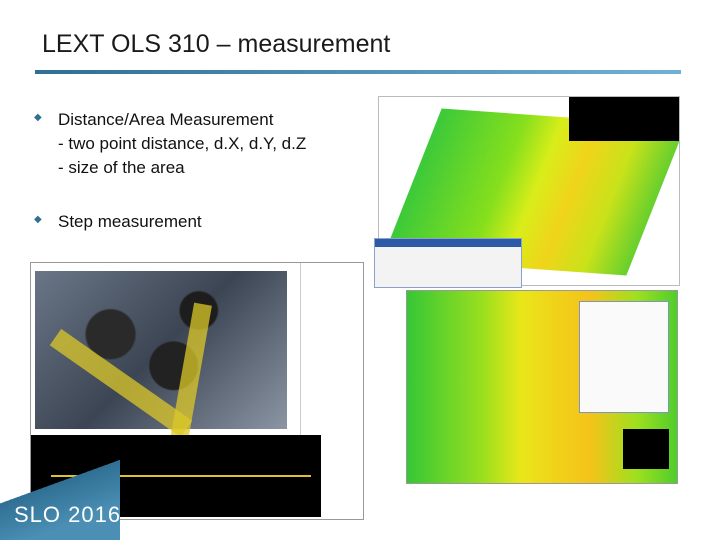  I want to click on bullet-line: - two point distance, d.X, d.Y, d.Z, so click(182, 143).